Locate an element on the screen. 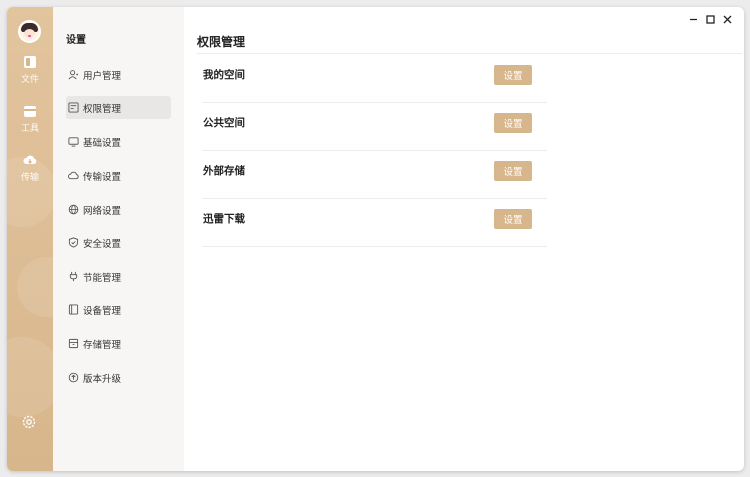  row-label: 公共空间 is located at coordinates (224, 123).